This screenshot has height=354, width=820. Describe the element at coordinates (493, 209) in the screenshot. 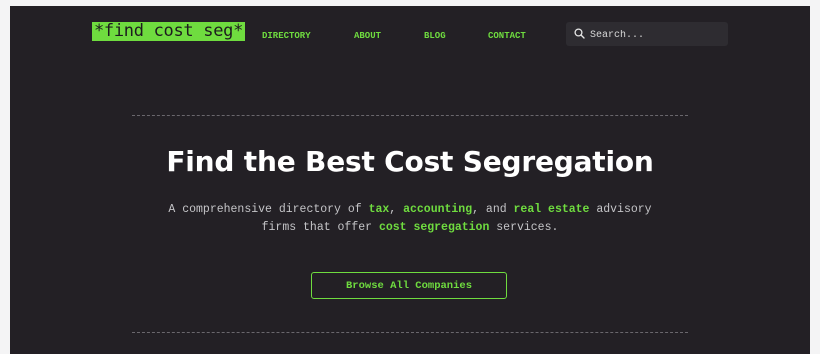

I see `subtitle-text: , and` at that location.